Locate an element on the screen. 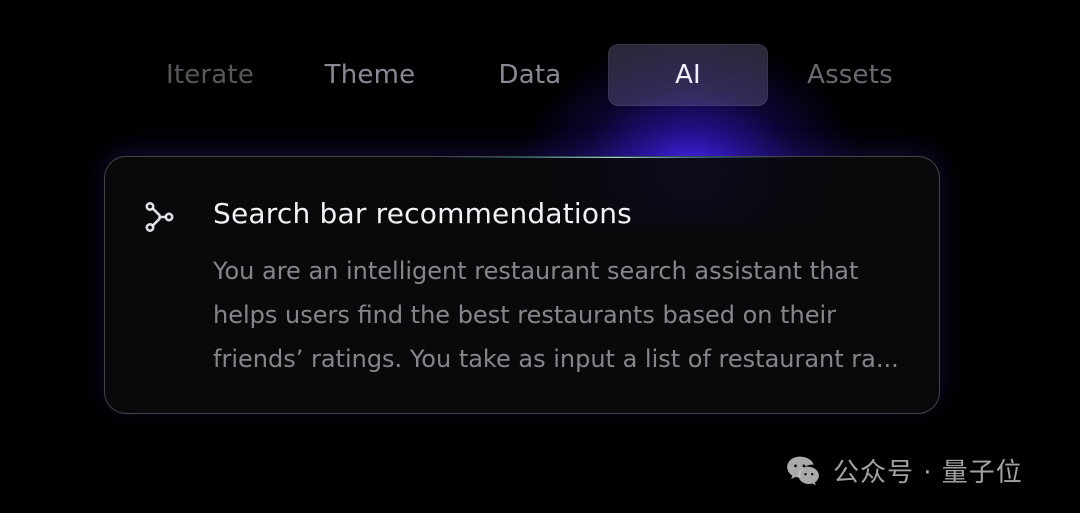  branch-icon is located at coordinates (159, 217).